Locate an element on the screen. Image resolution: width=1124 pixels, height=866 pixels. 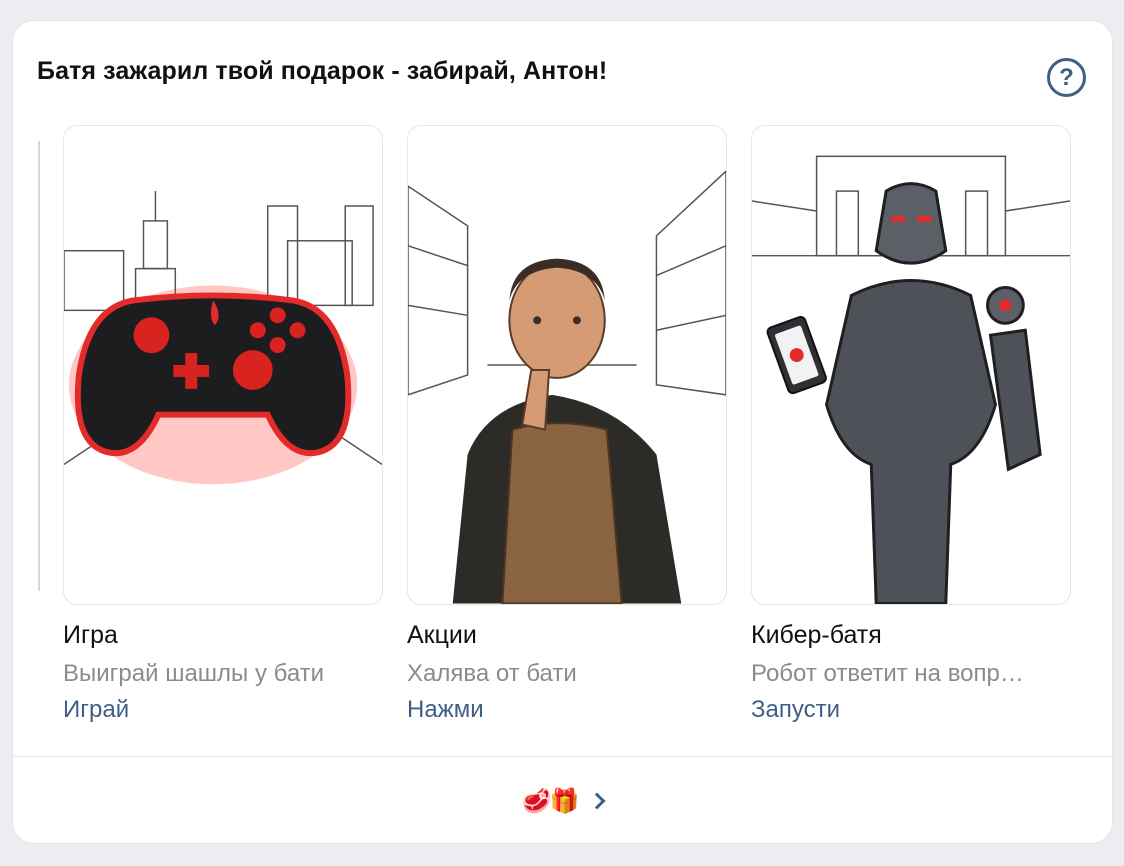
card-title: Кибер-батя is located at coordinates (816, 635).